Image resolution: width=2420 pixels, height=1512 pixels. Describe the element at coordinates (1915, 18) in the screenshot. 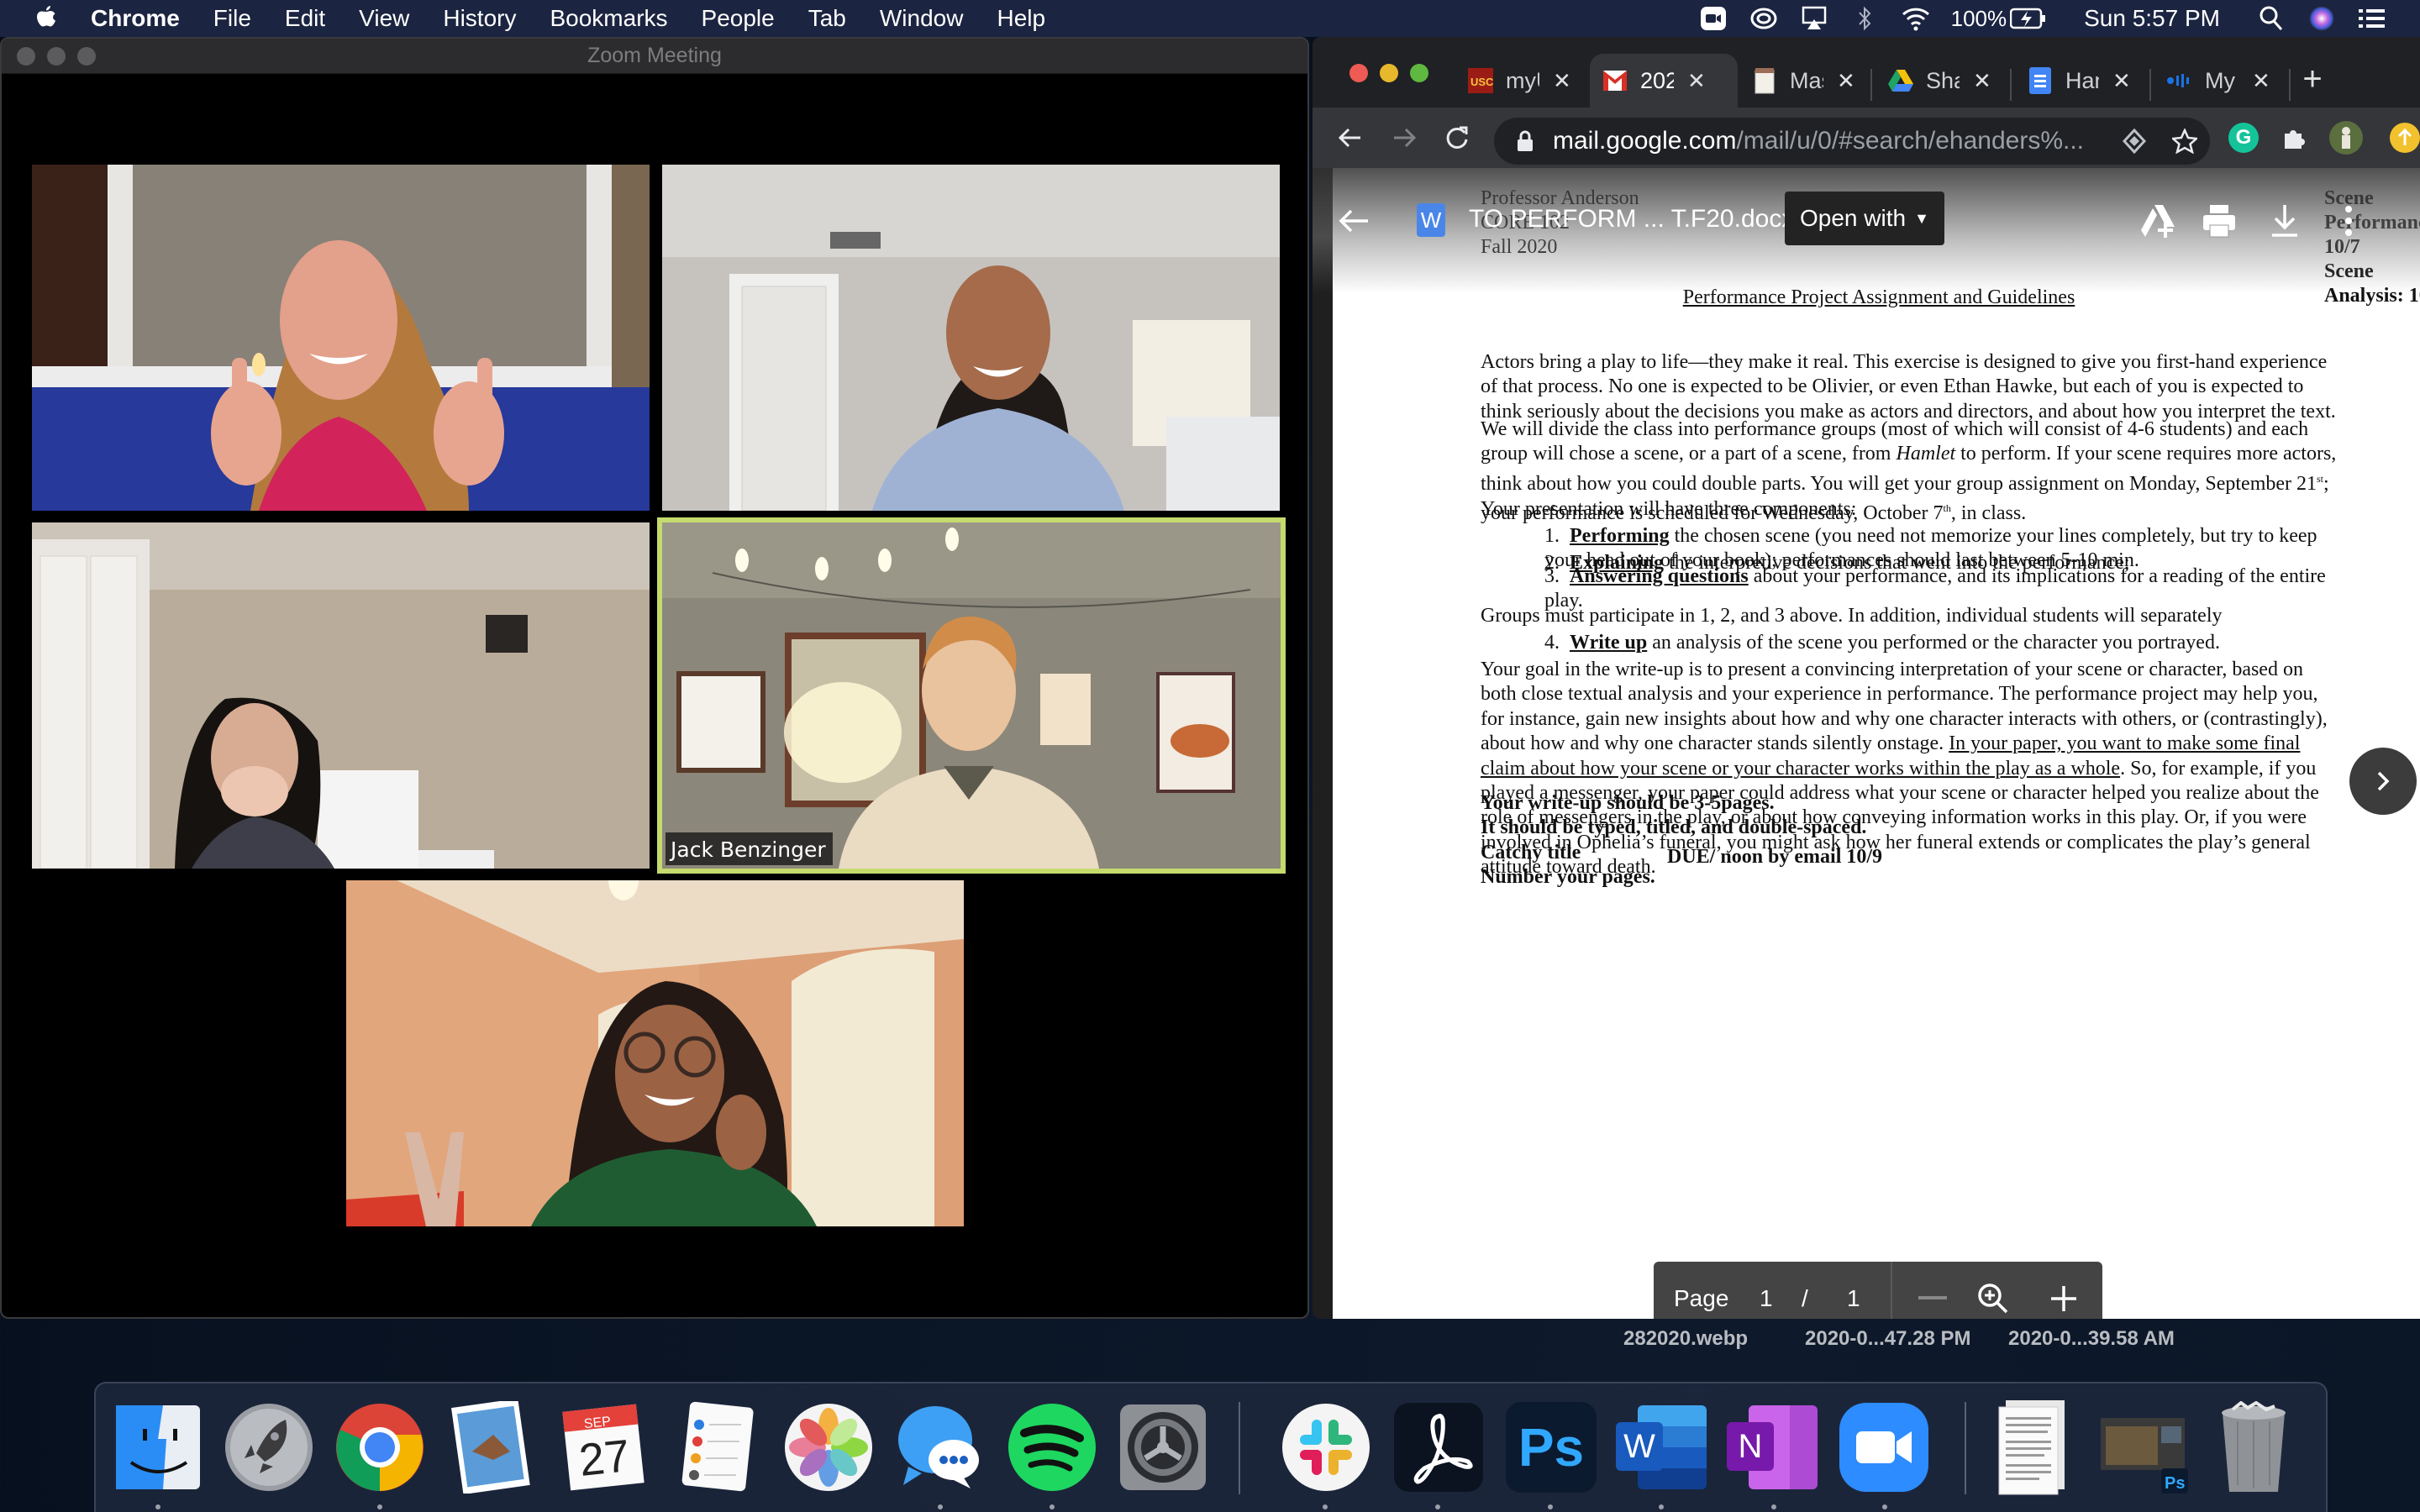

I see `wifi-icon` at that location.